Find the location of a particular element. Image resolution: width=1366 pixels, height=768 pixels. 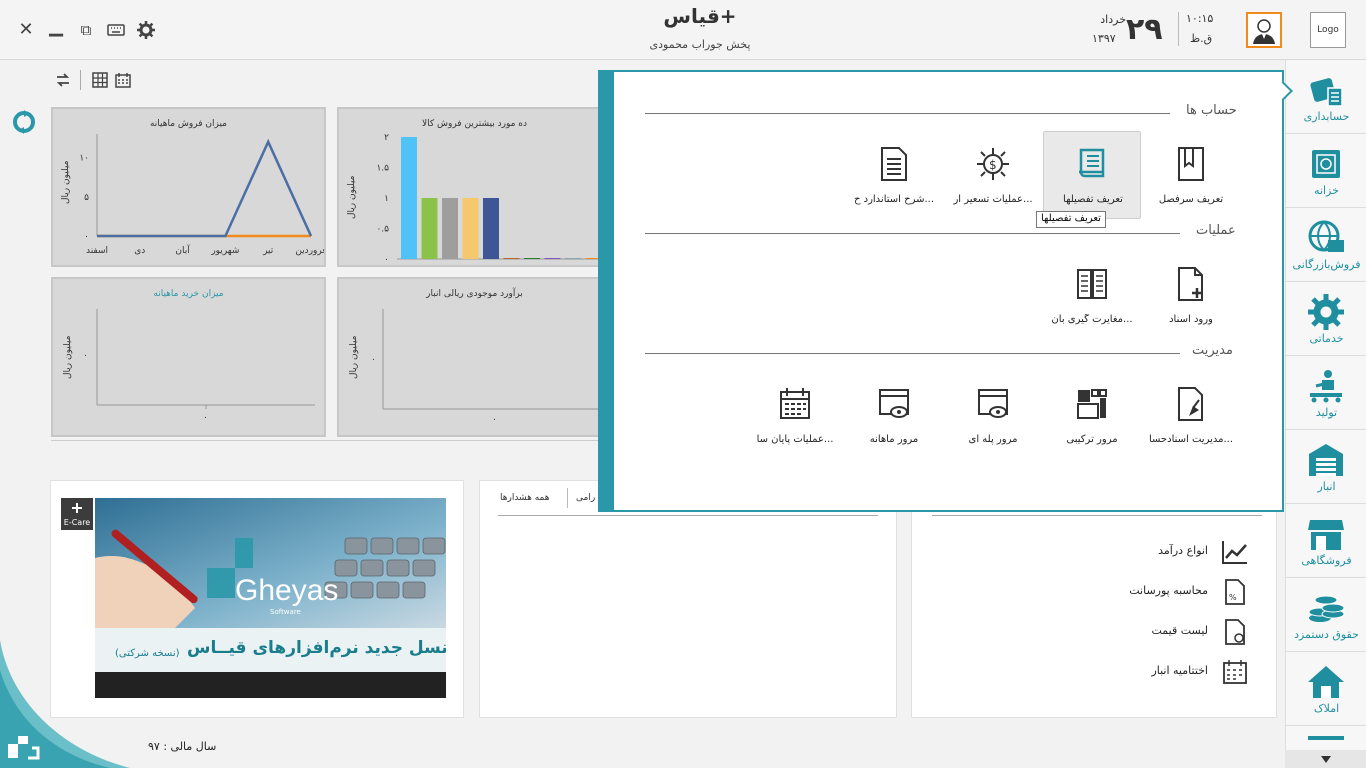

sidebar-item-services: خدماتی is located at coordinates (1326, 319).